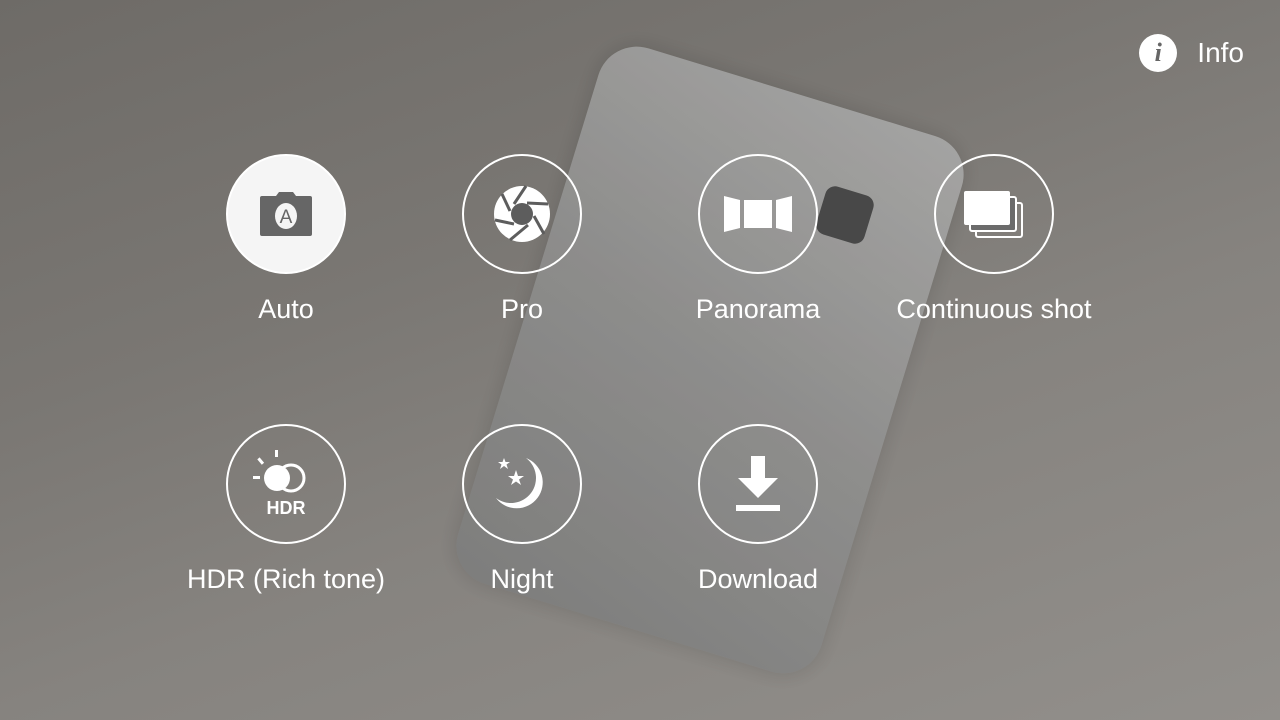 The image size is (1280, 720). What do you see at coordinates (758, 309) in the screenshot?
I see `mode-label: Panorama` at bounding box center [758, 309].